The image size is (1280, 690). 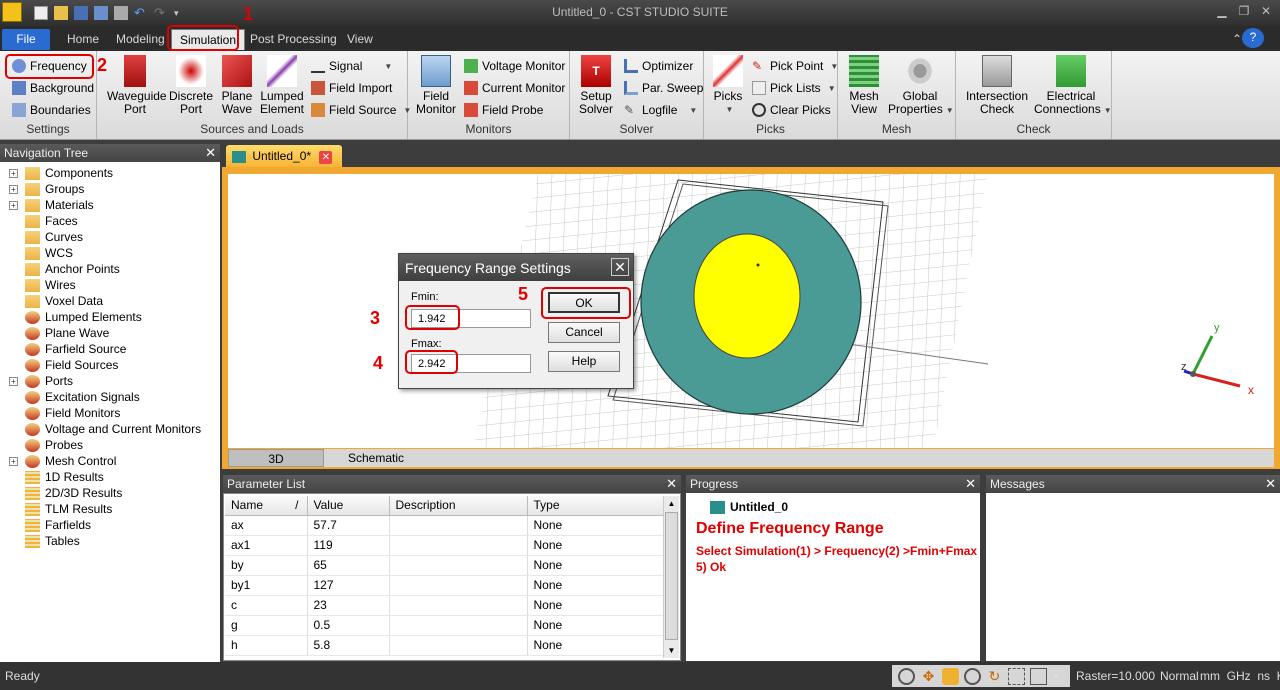 I want to click on tree-item: Excitation Signals, so click(x=110, y=397).